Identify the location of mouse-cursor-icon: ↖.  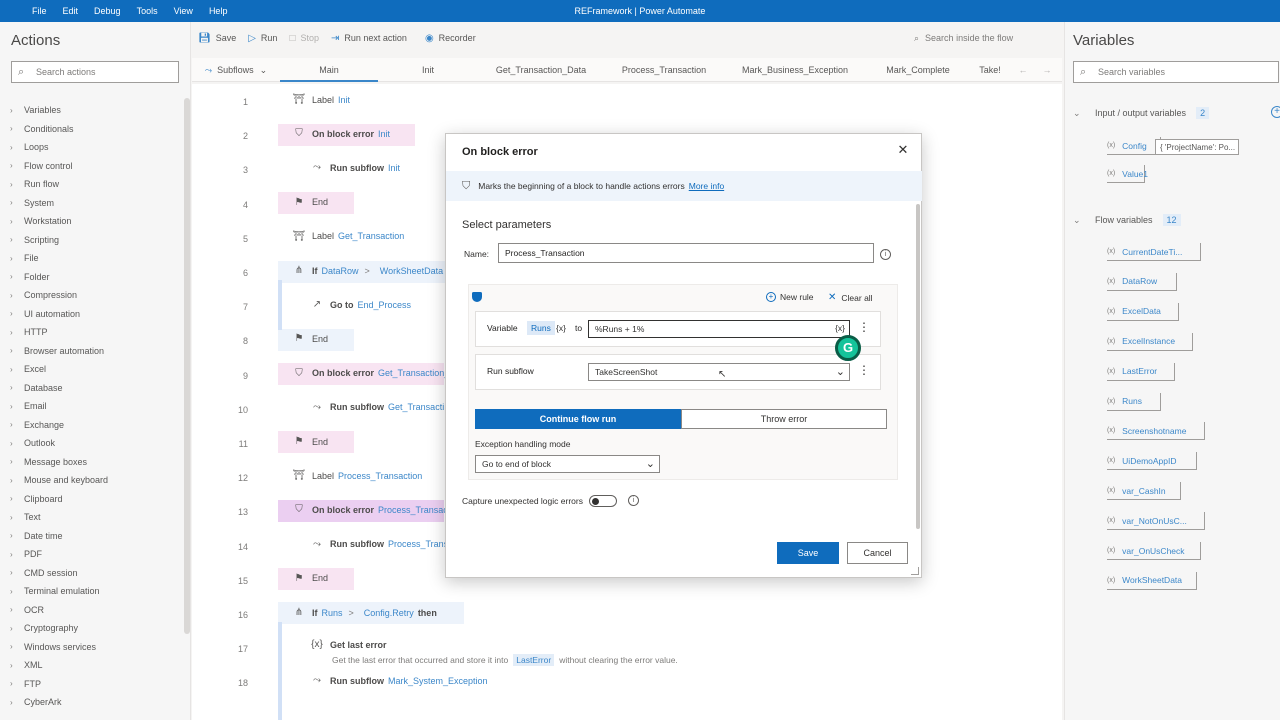
(722, 374).